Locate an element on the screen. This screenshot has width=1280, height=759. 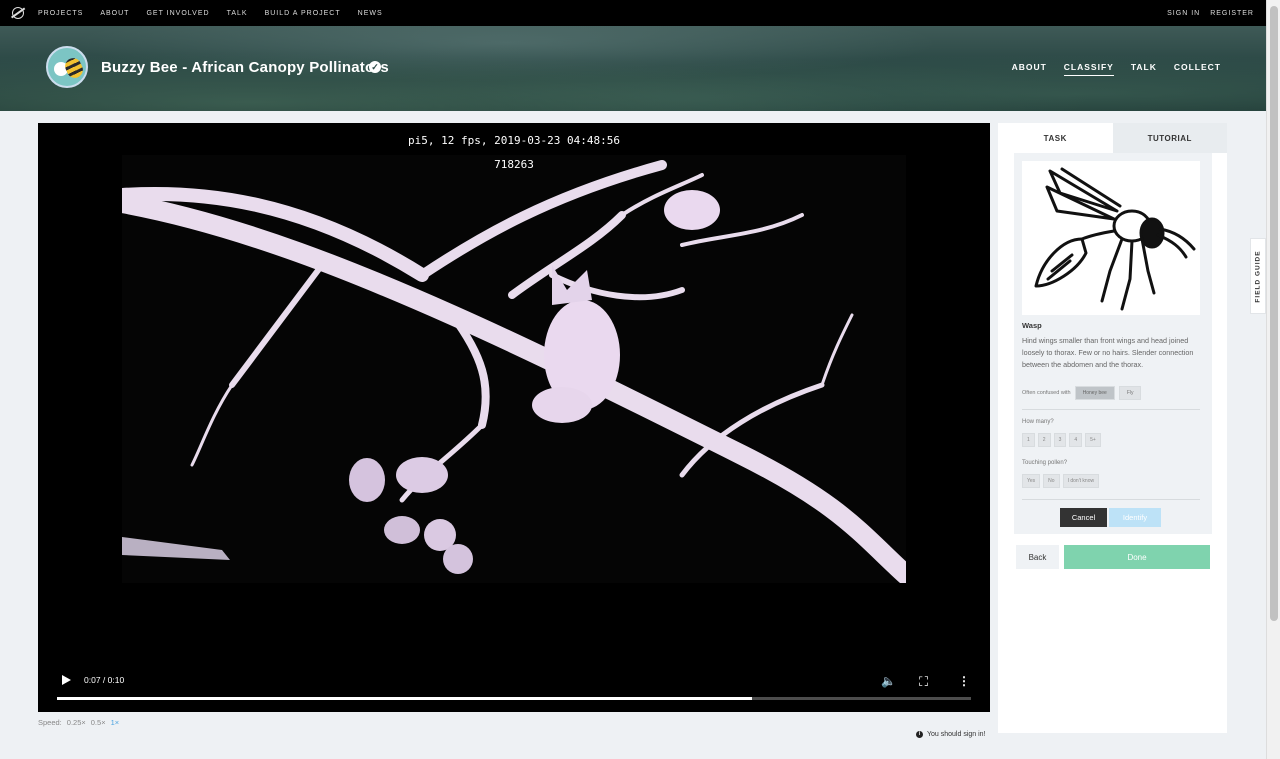
project-nav-classify: CLASSIFY is located at coordinates (1088, 69).